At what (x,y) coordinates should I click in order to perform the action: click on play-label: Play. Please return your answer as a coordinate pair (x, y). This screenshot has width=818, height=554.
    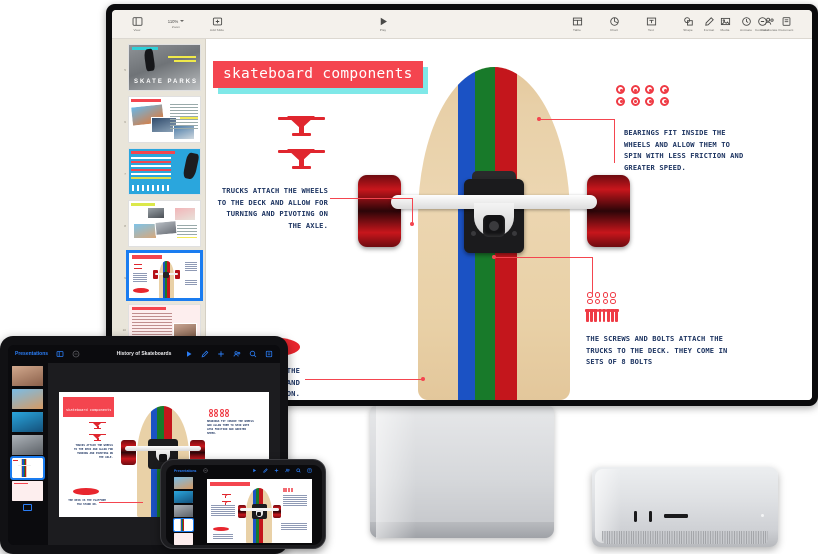
    Looking at the image, I should click on (383, 30).